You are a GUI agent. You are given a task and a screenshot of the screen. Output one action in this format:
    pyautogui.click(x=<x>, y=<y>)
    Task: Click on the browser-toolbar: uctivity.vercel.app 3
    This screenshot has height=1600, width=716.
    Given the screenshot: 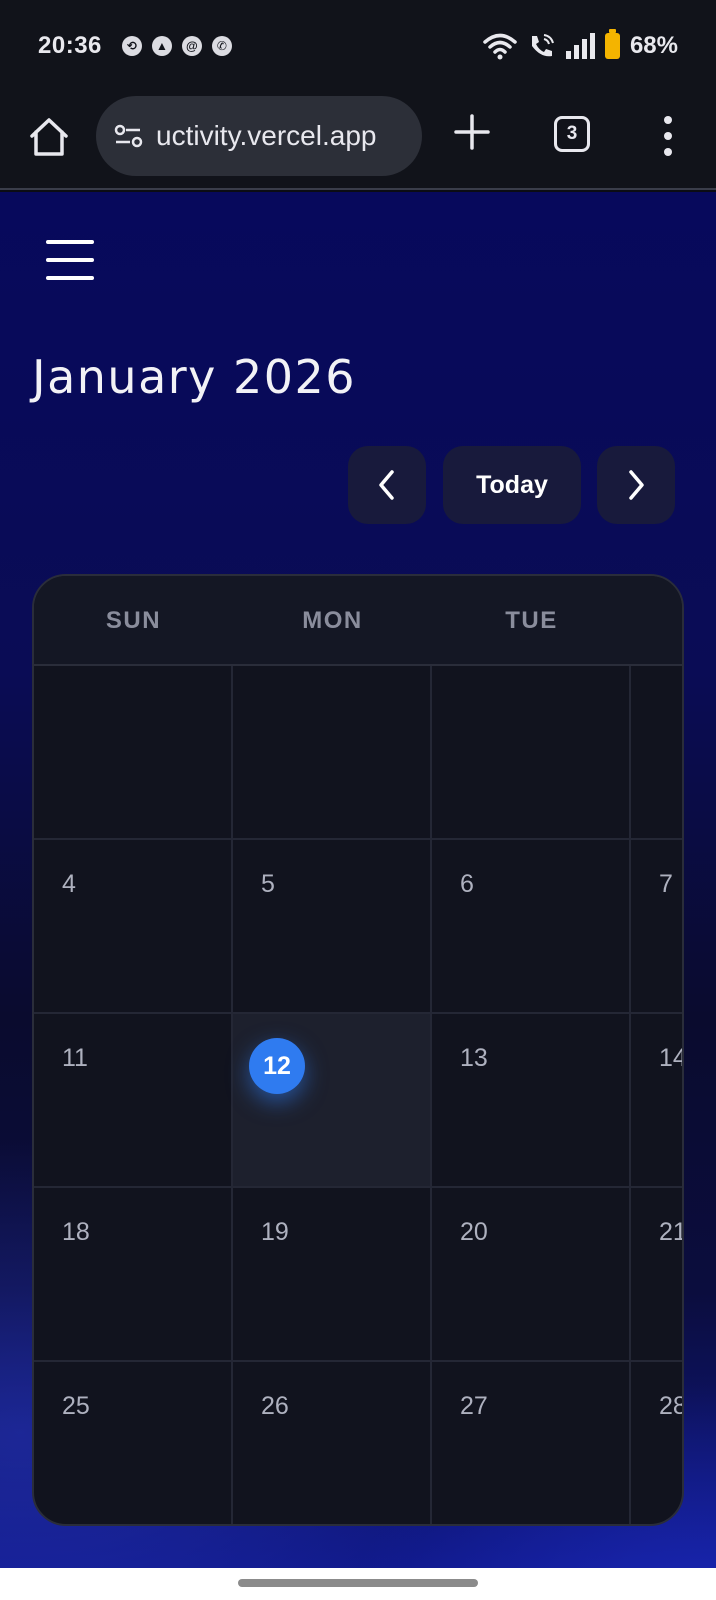 What is the action you would take?
    pyautogui.click(x=358, y=141)
    